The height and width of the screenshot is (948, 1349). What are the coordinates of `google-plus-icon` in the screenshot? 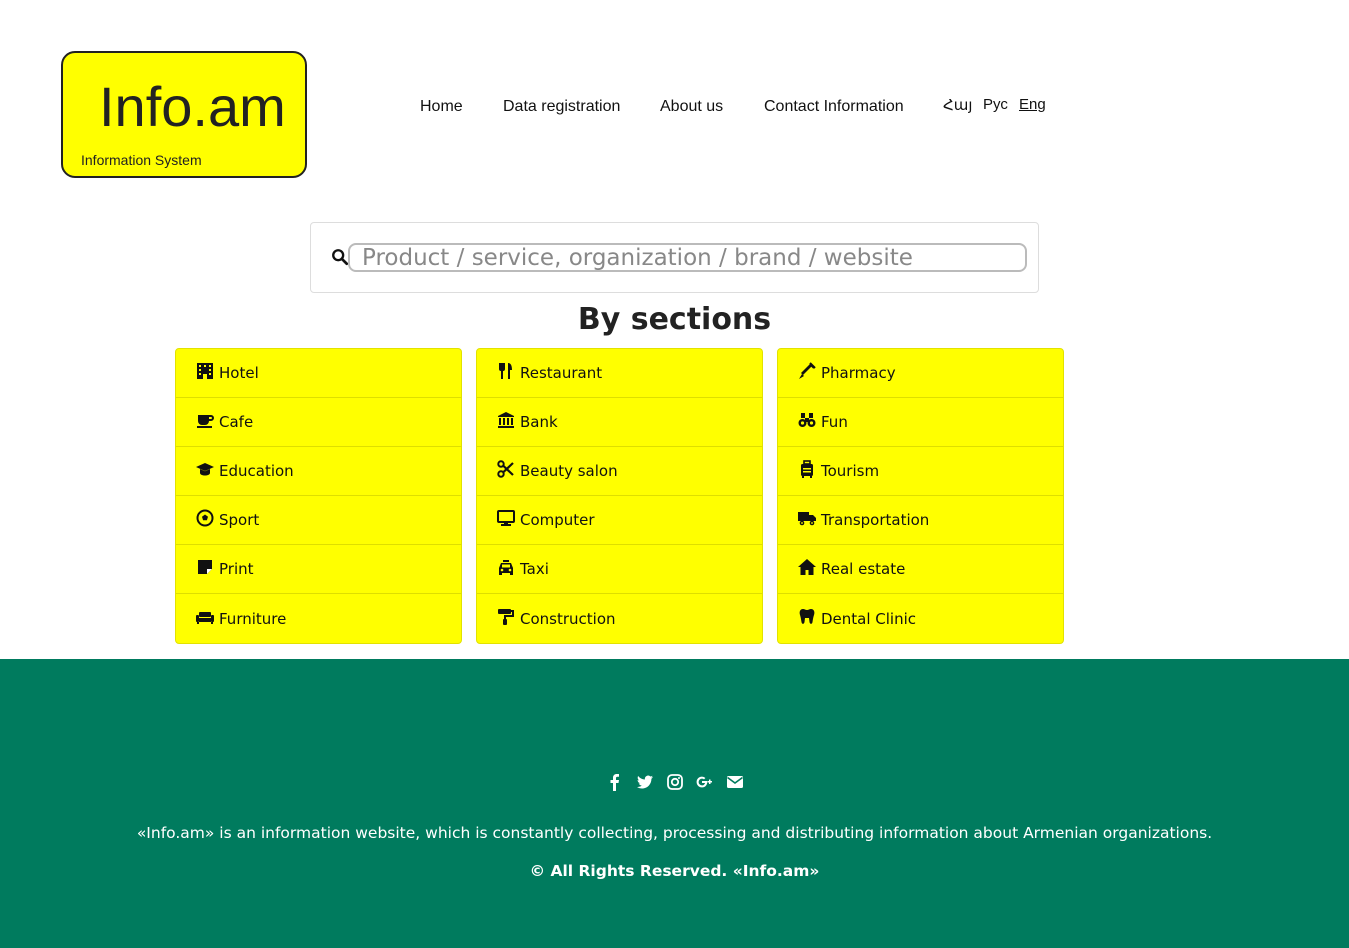 It's located at (705, 782).